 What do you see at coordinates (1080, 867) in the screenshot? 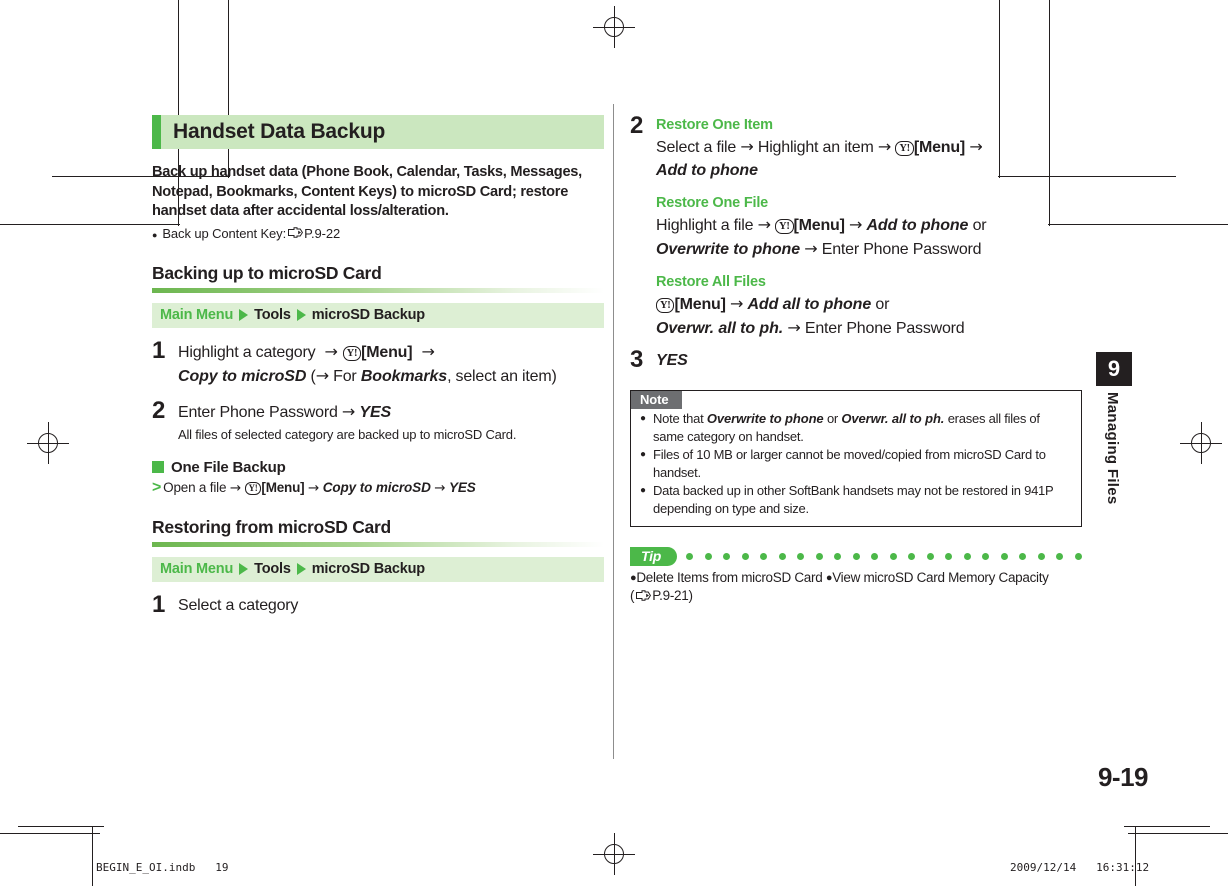
I see `footer-timestamp: 2009/12/14 16:31:12` at bounding box center [1080, 867].